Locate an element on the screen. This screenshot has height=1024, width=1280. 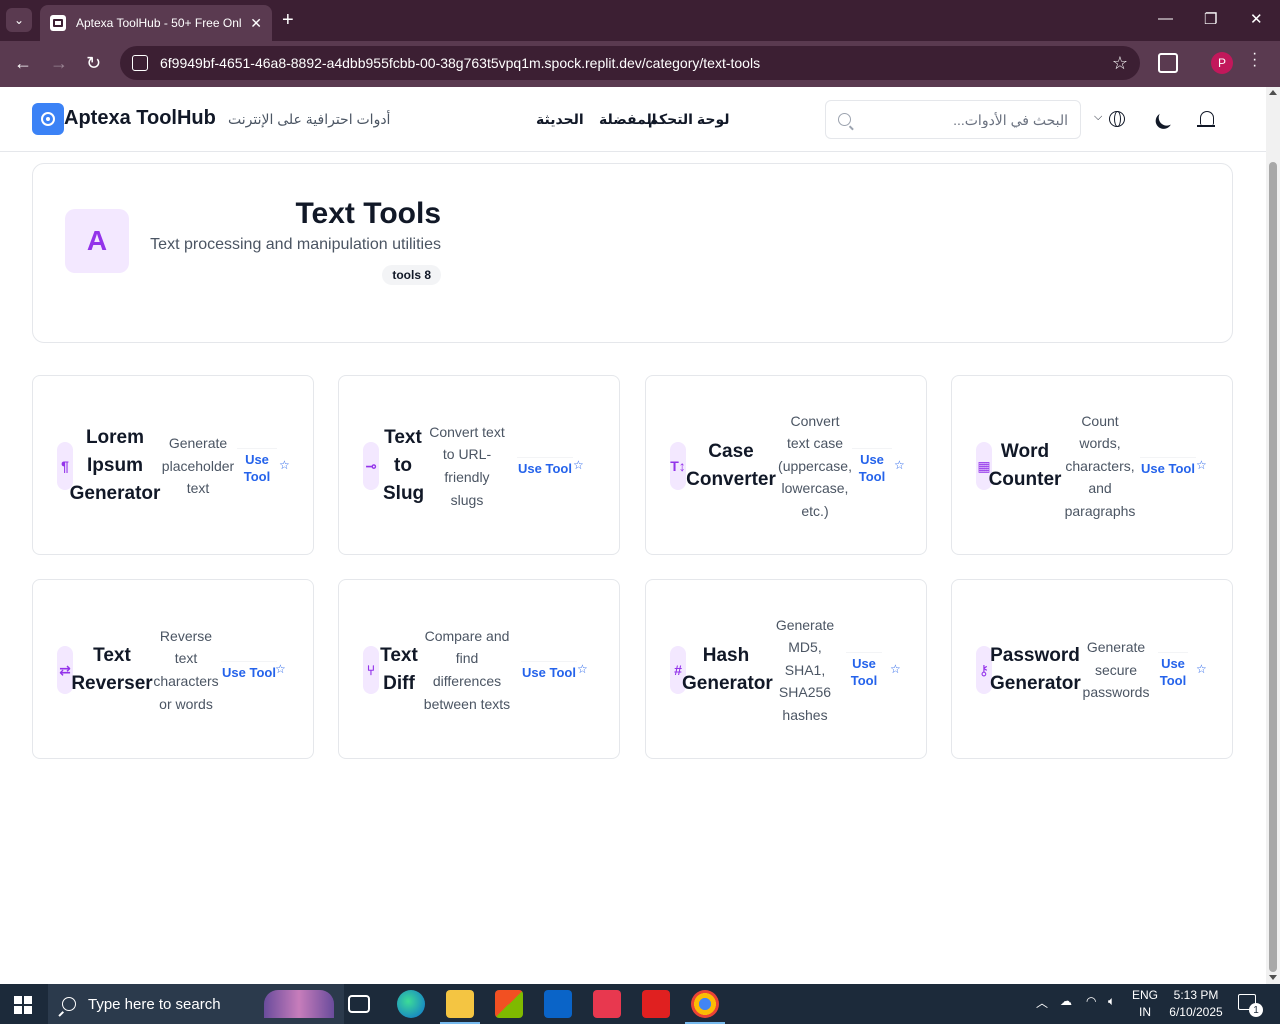
app-icon is located at coordinates (607, 1004).